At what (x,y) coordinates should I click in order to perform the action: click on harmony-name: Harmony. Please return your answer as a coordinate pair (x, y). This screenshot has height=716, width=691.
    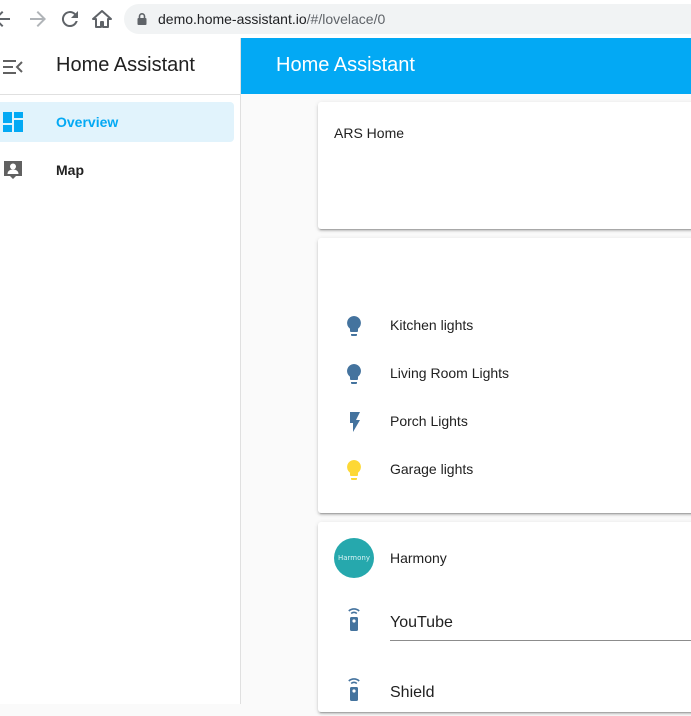
    Looking at the image, I should click on (418, 558).